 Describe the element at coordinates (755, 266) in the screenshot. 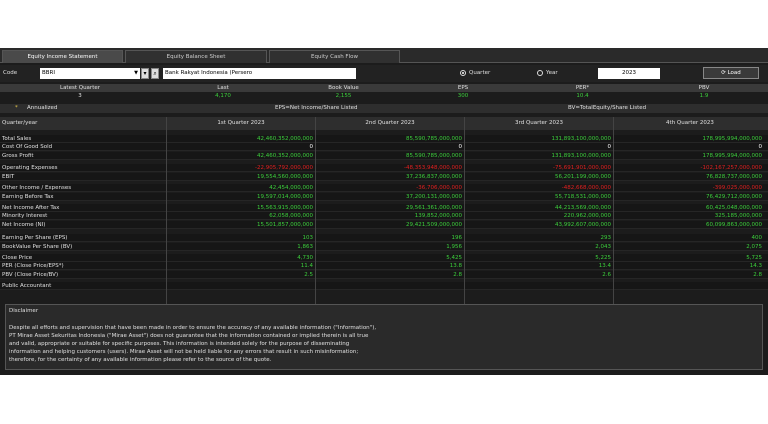

I see `table-cell: 14.3` at that location.